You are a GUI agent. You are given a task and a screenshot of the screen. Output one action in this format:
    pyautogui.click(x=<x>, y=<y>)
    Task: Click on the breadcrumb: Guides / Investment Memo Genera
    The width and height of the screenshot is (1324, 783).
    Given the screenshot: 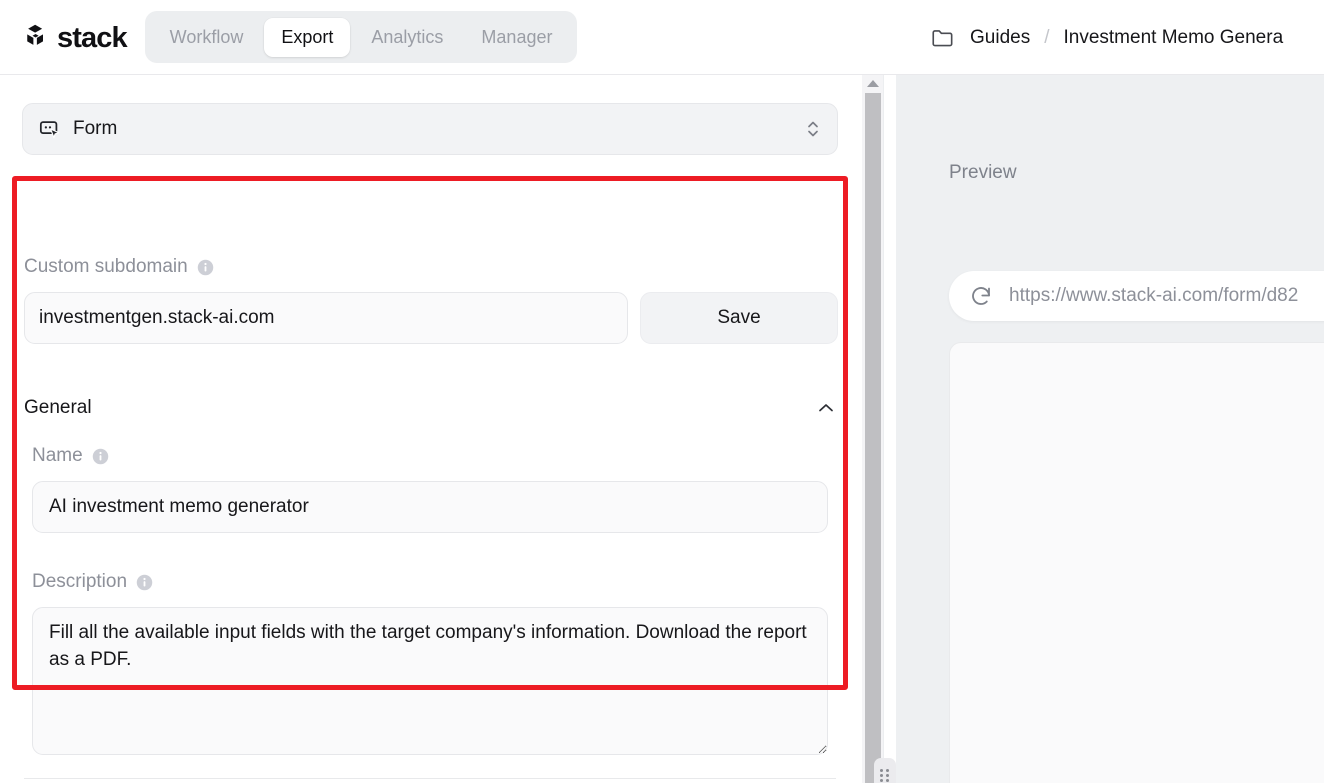 What is the action you would take?
    pyautogui.click(x=1127, y=37)
    